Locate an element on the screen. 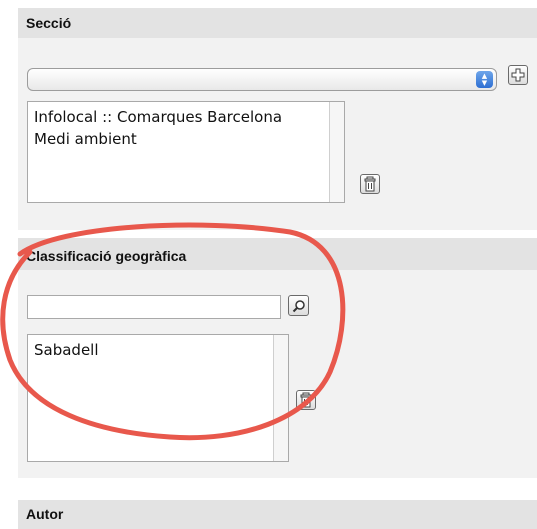 Image resolution: width=537 pixels, height=529 pixels. list-item: Sabadell is located at coordinates (161, 350).